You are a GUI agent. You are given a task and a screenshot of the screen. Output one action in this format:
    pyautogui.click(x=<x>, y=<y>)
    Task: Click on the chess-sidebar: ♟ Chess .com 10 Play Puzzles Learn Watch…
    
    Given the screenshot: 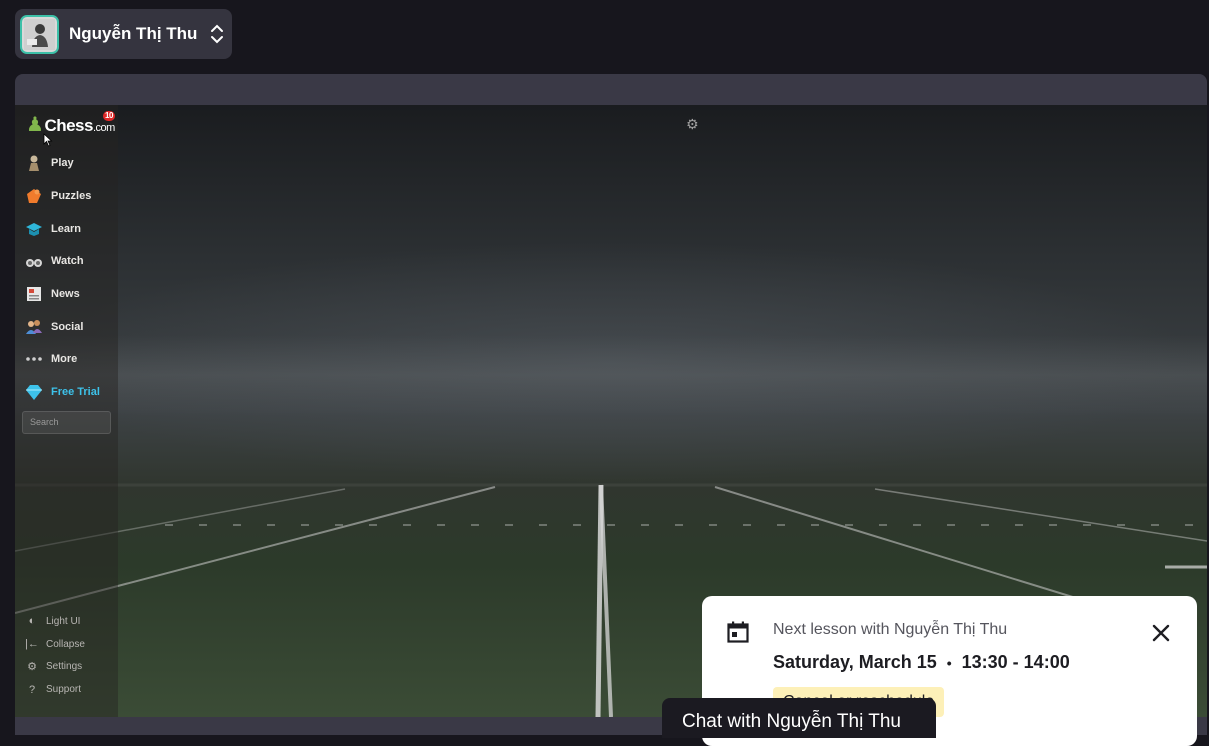 What is the action you would take?
    pyautogui.click(x=66, y=411)
    